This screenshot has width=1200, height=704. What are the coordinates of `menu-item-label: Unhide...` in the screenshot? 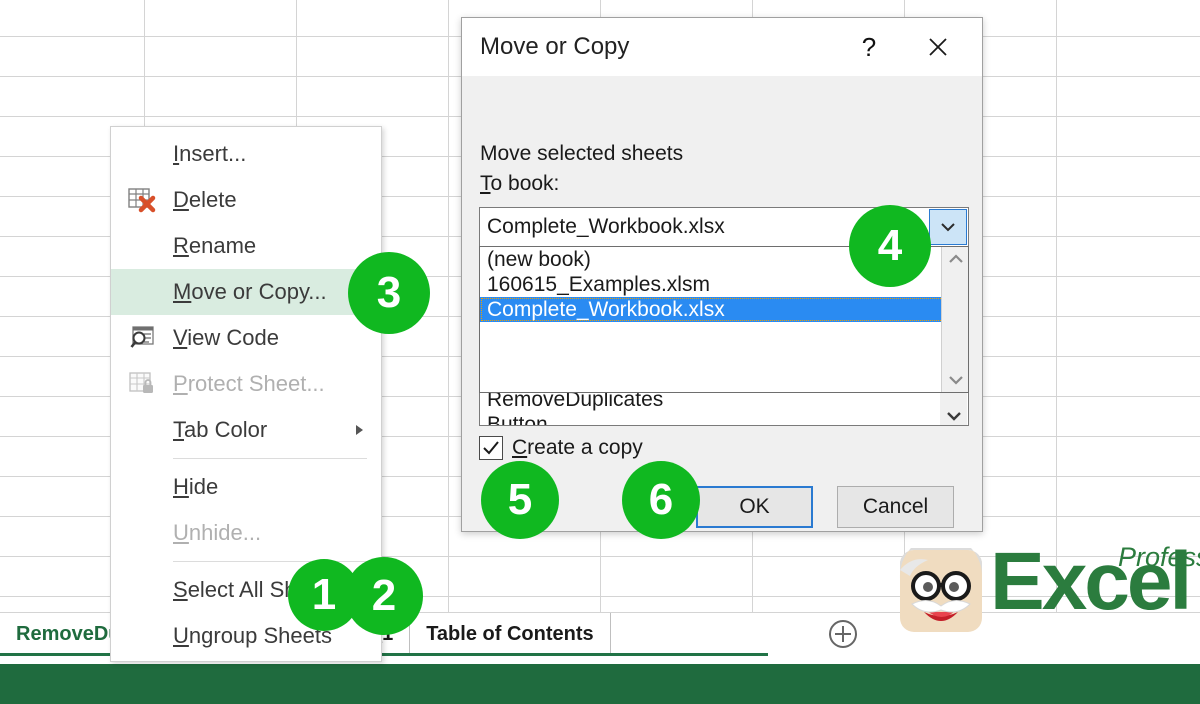 It's located at (217, 532).